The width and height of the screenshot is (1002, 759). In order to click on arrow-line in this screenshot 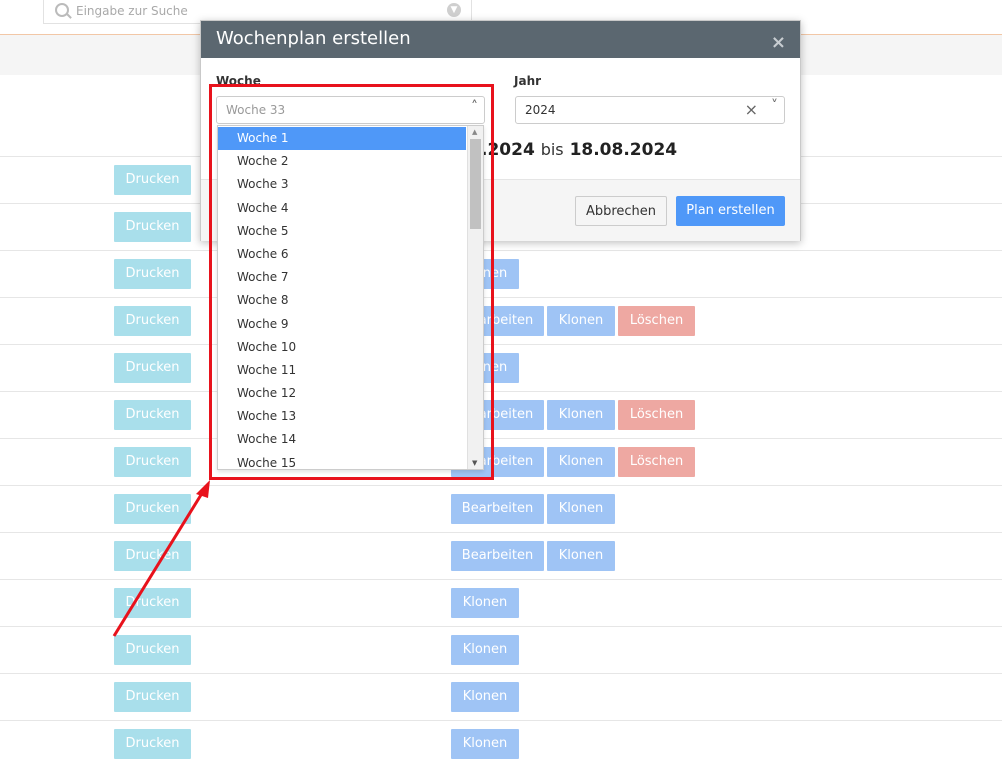, I will do `click(159, 563)`.